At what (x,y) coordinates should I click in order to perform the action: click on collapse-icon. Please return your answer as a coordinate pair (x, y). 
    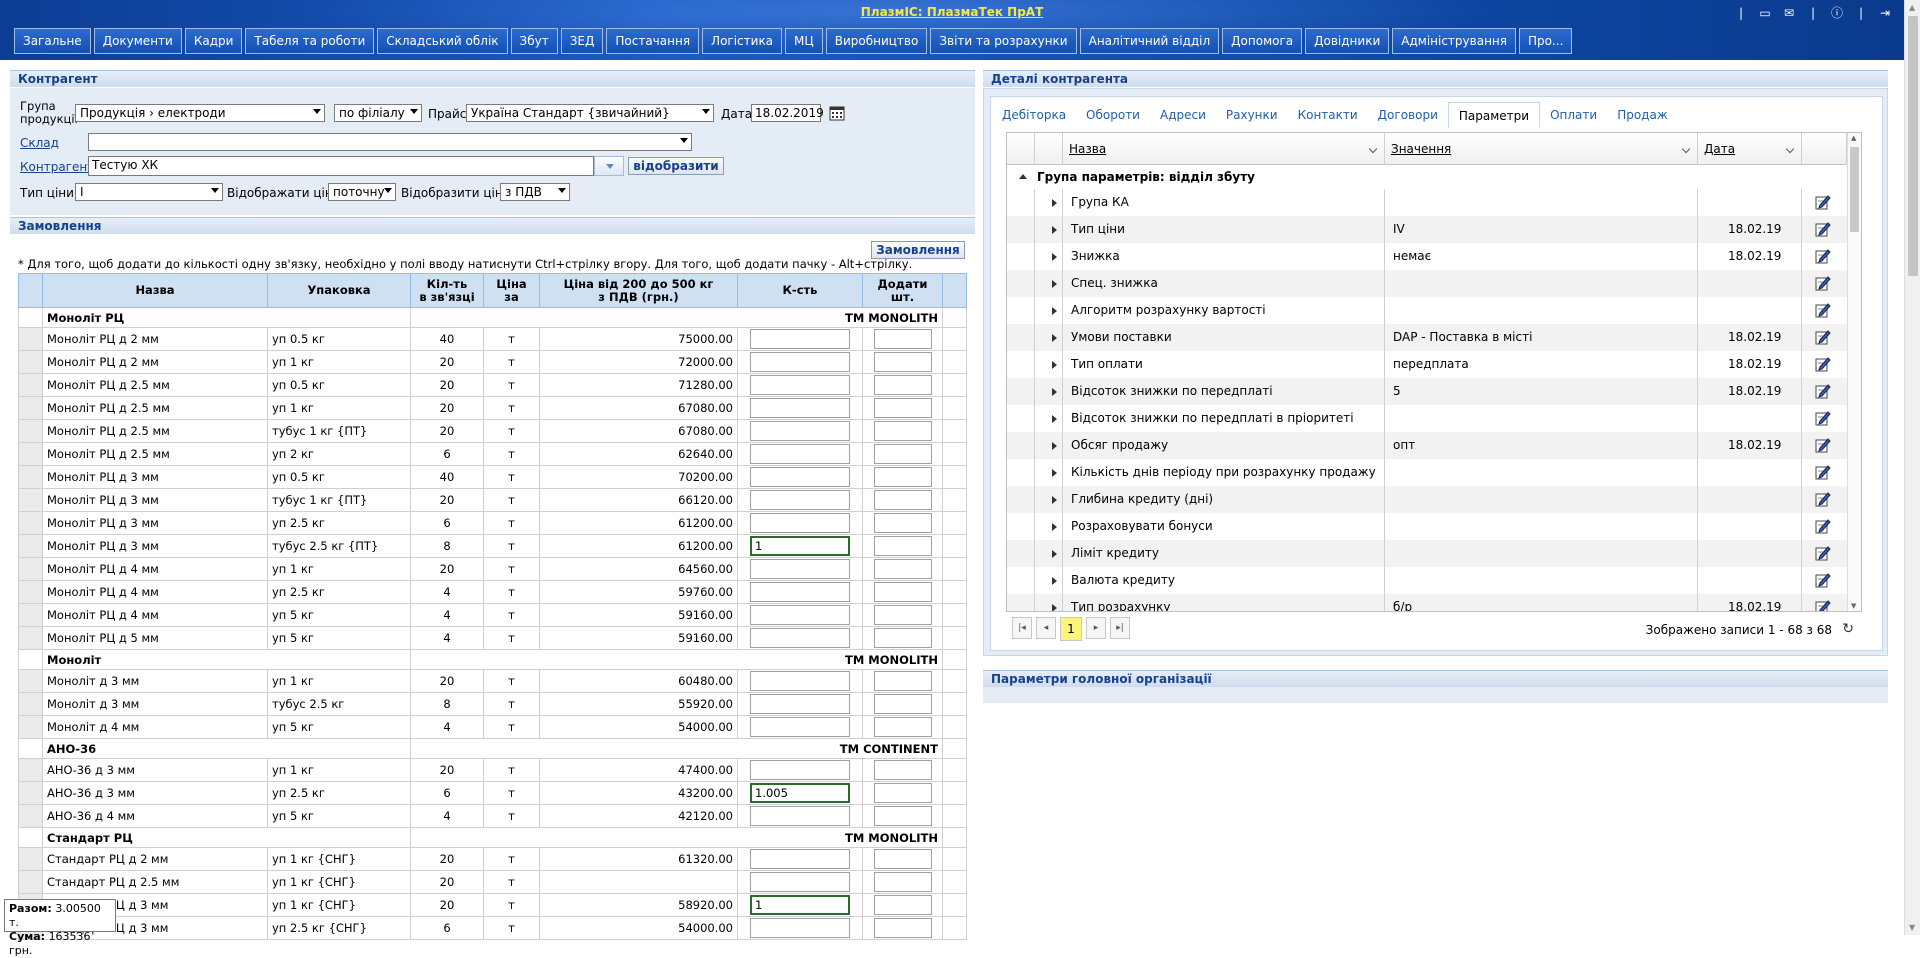
    Looking at the image, I should click on (1023, 176).